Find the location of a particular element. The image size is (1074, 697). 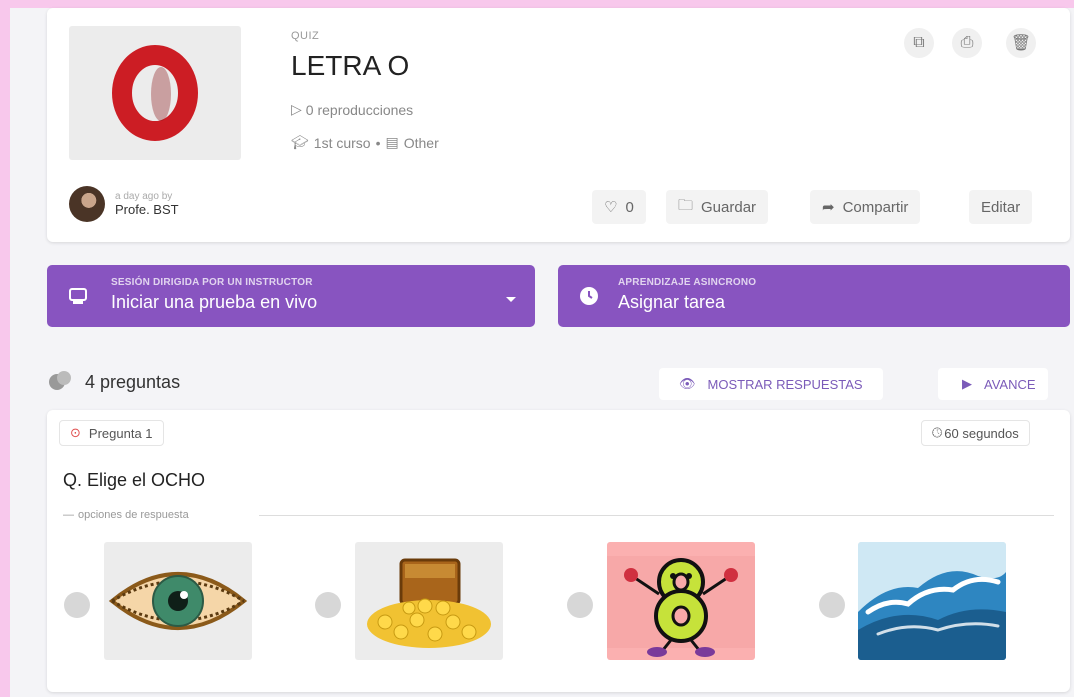

assign-homework-button: APRENDIZAJE ASINCRONO Asignar tarea is located at coordinates (814, 296).